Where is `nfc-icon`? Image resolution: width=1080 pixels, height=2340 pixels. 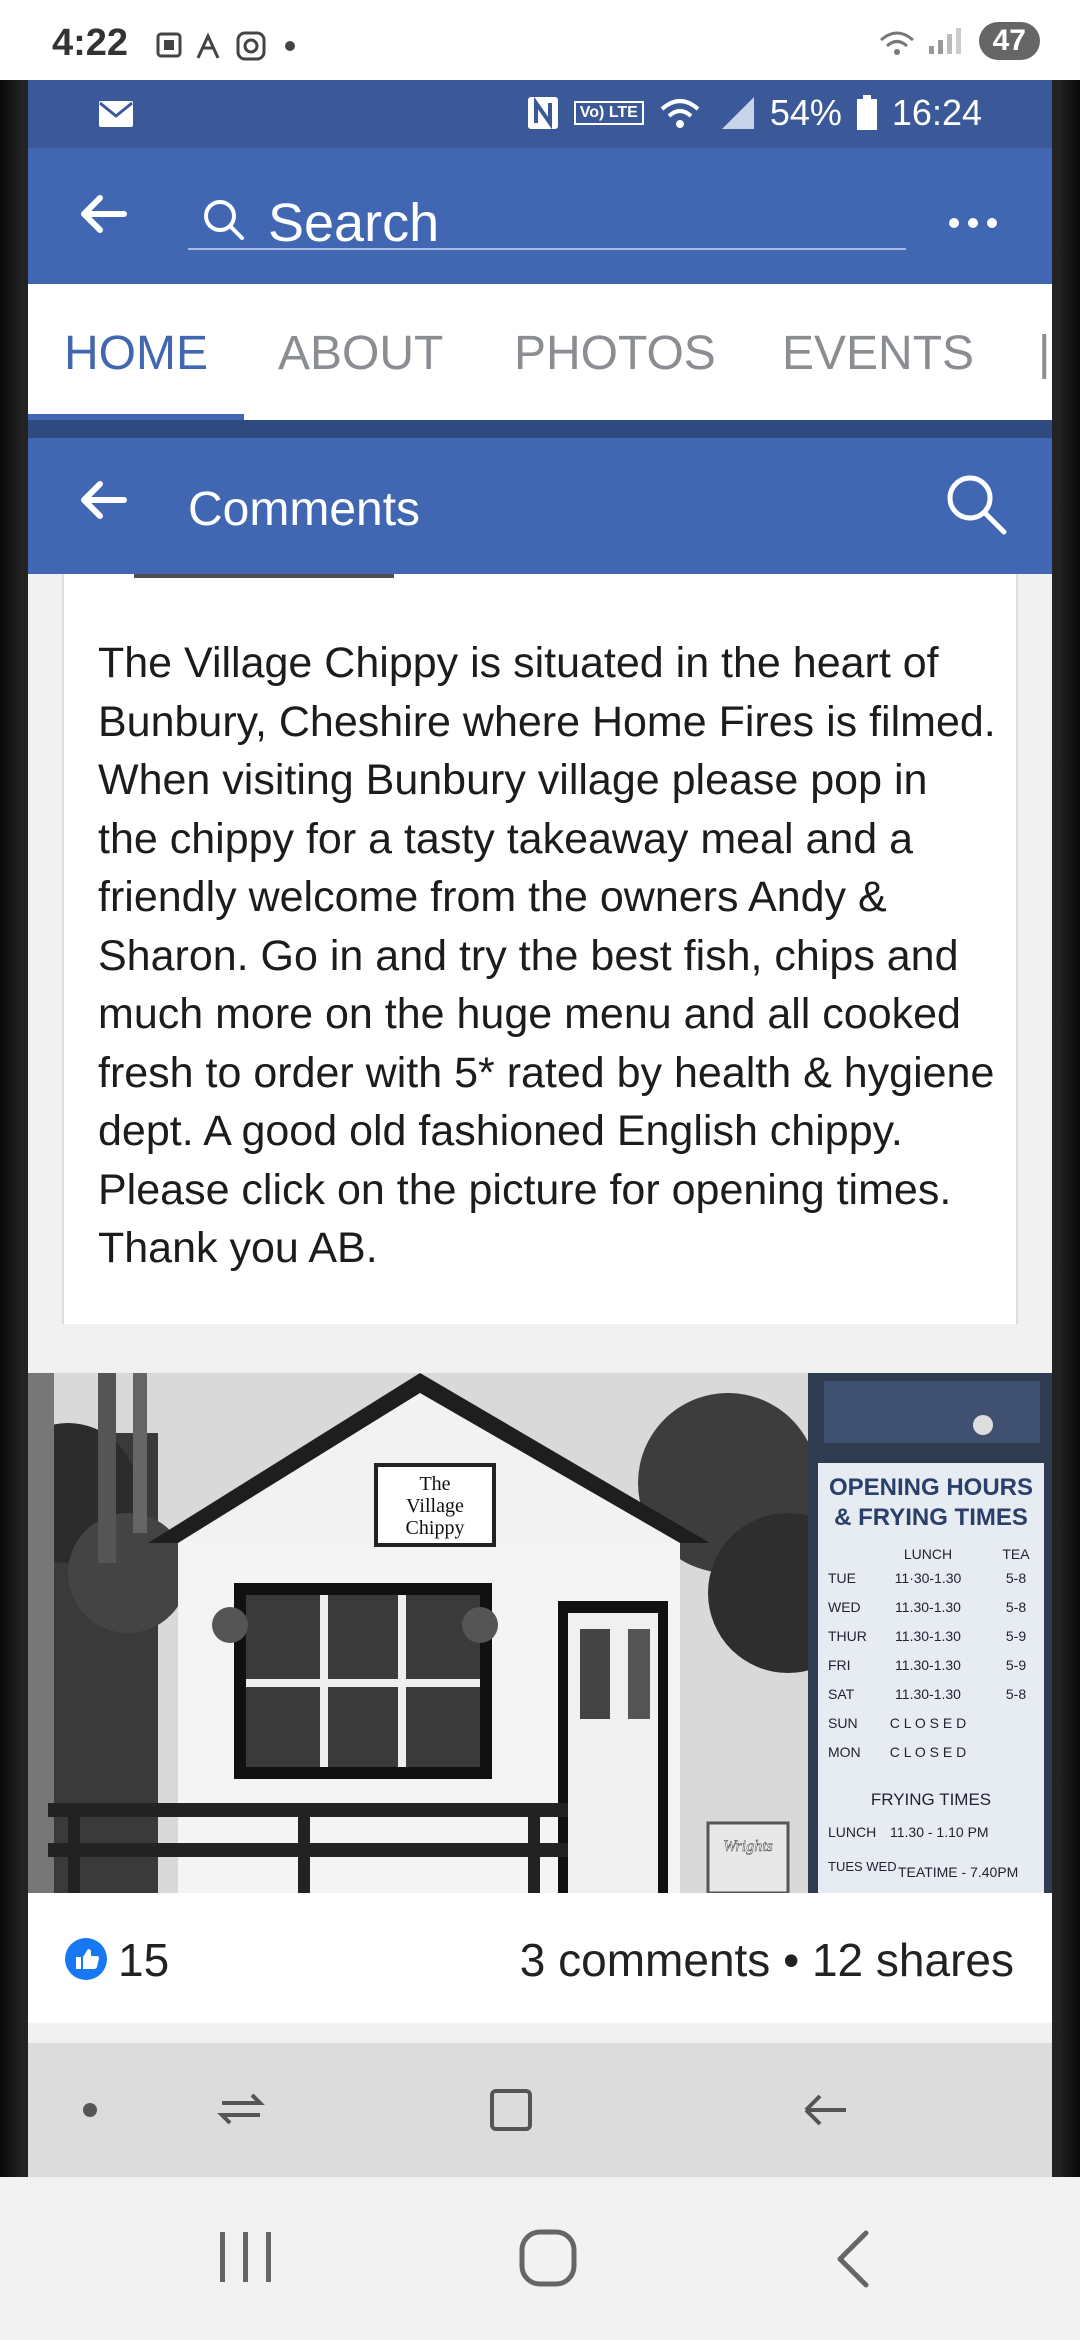 nfc-icon is located at coordinates (542, 113).